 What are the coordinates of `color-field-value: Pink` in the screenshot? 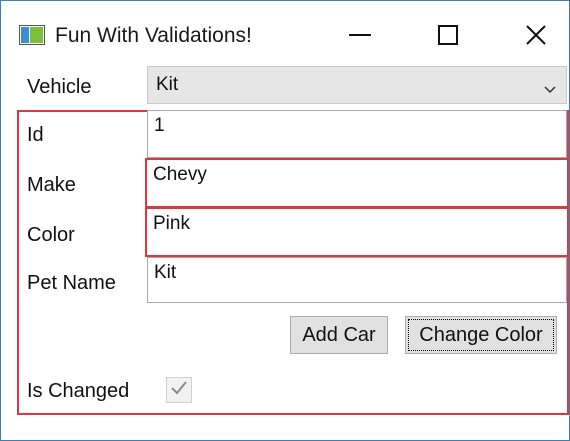 It's located at (171, 223).